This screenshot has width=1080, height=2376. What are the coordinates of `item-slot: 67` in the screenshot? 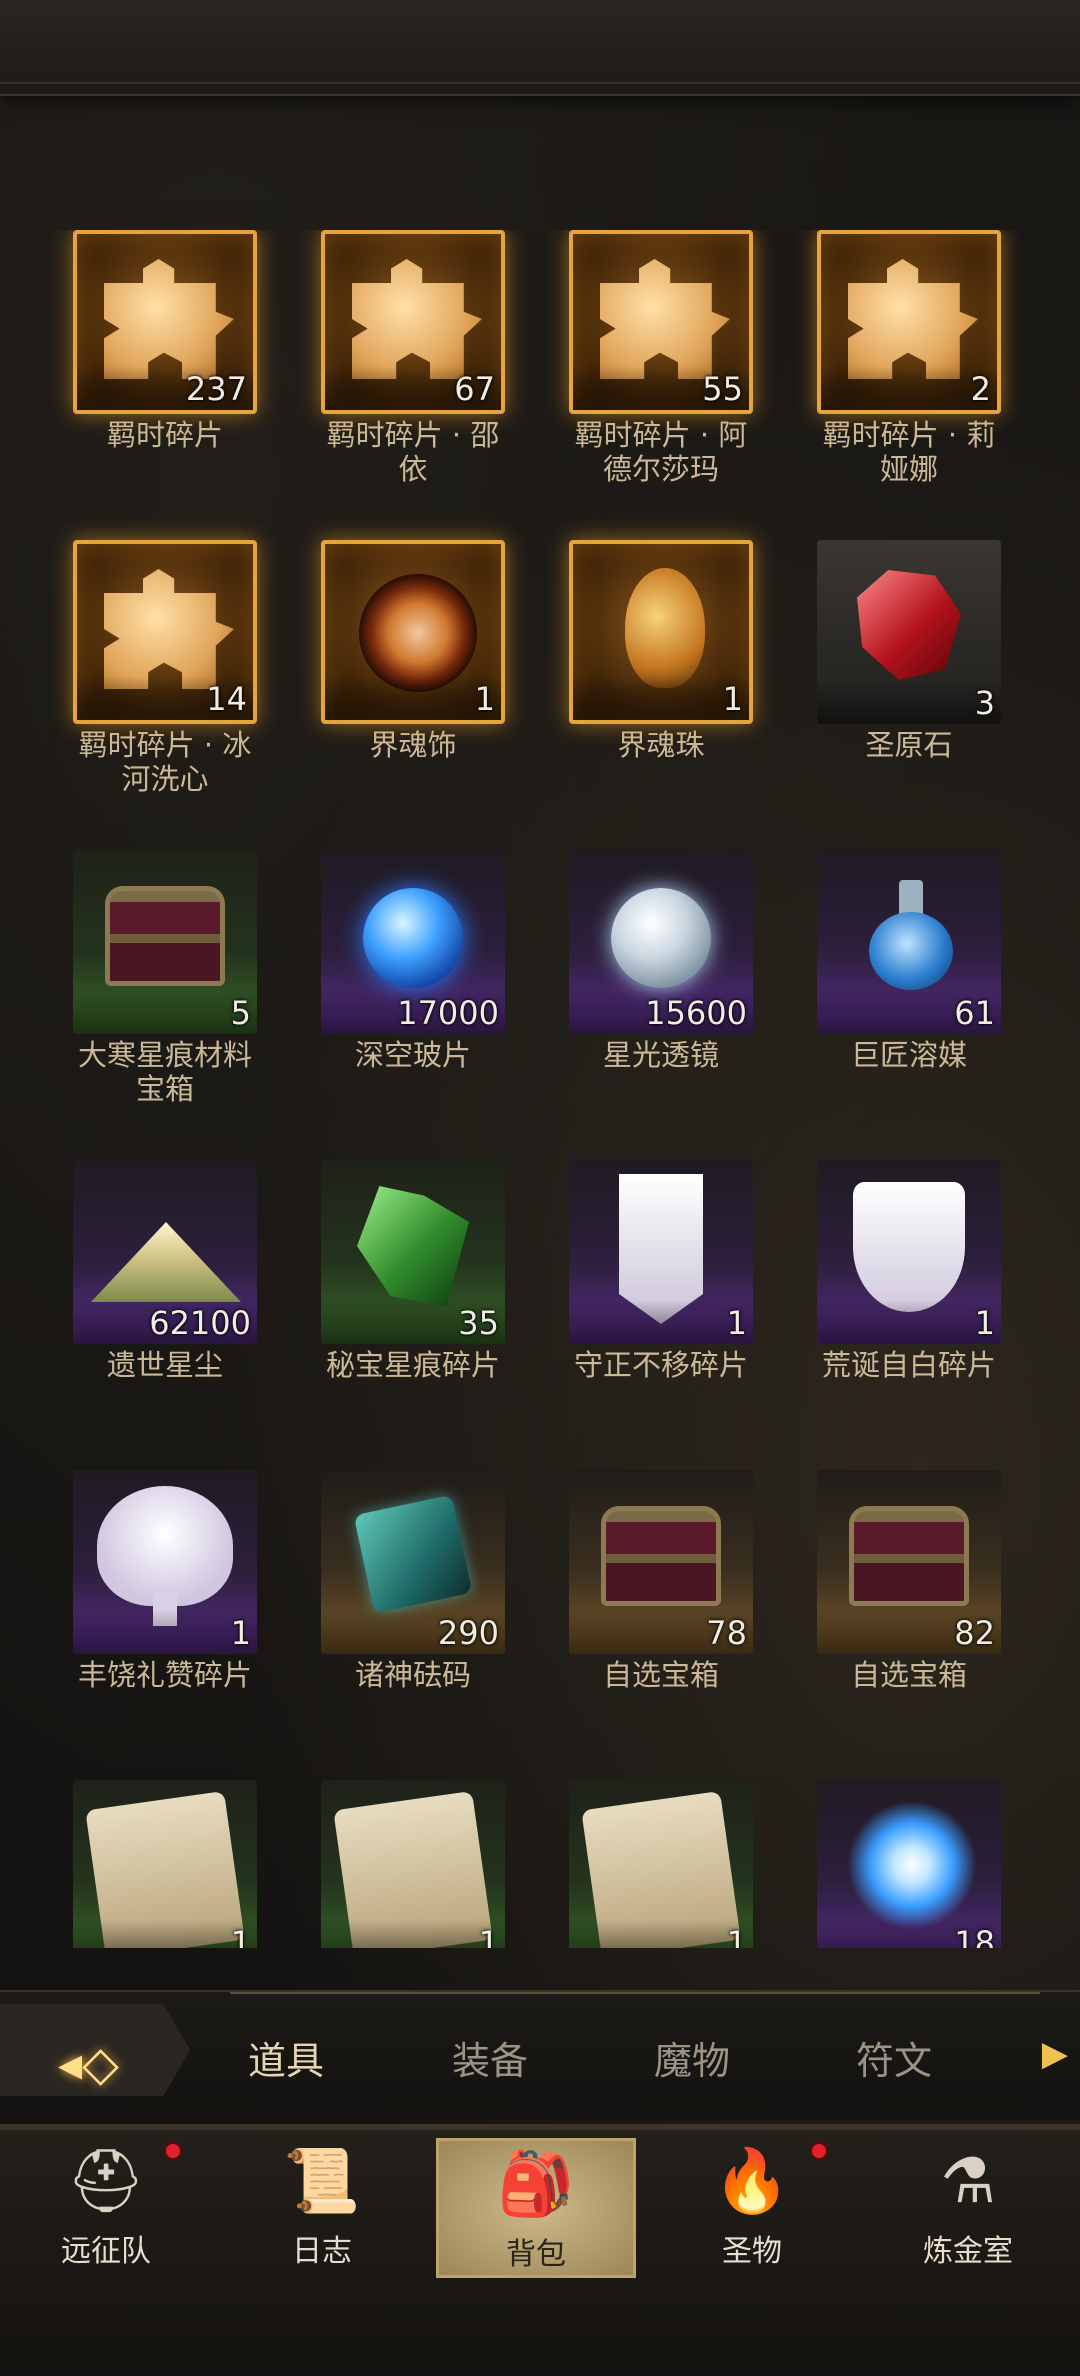 It's located at (413, 322).